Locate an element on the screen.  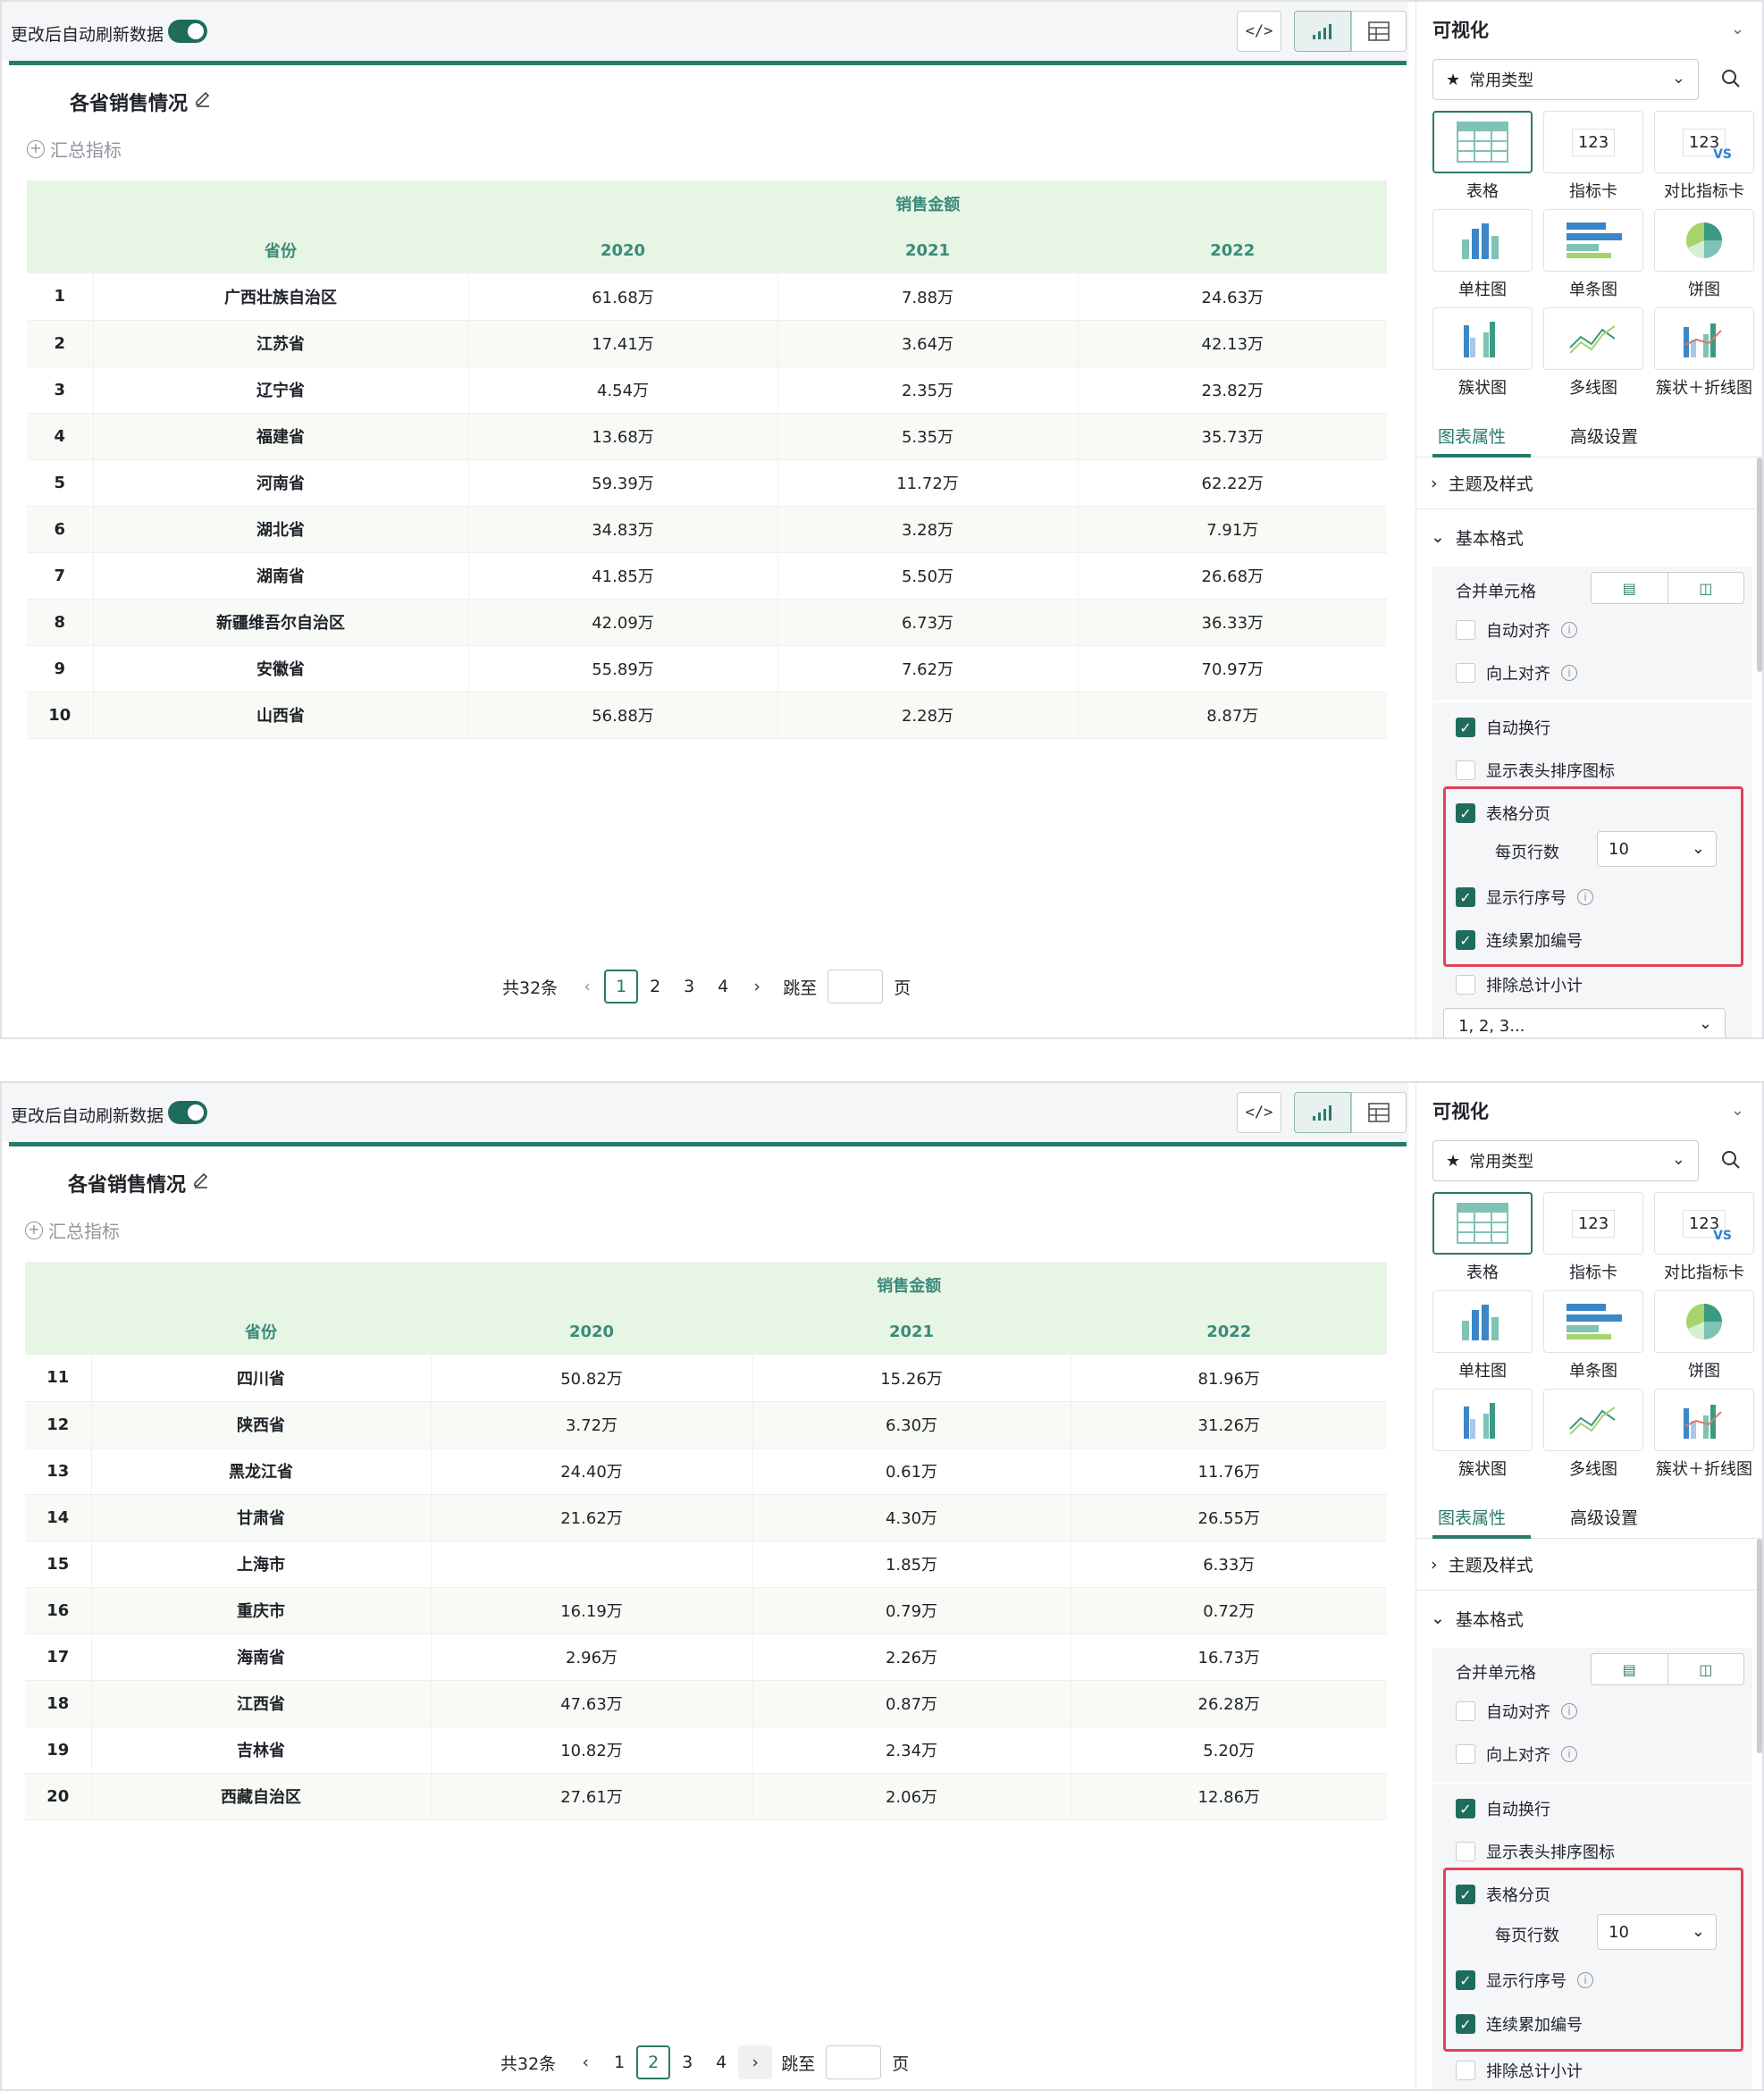
chart-type-compare-kpi: 123 VS 对比指标卡 is located at coordinates (1704, 1238).